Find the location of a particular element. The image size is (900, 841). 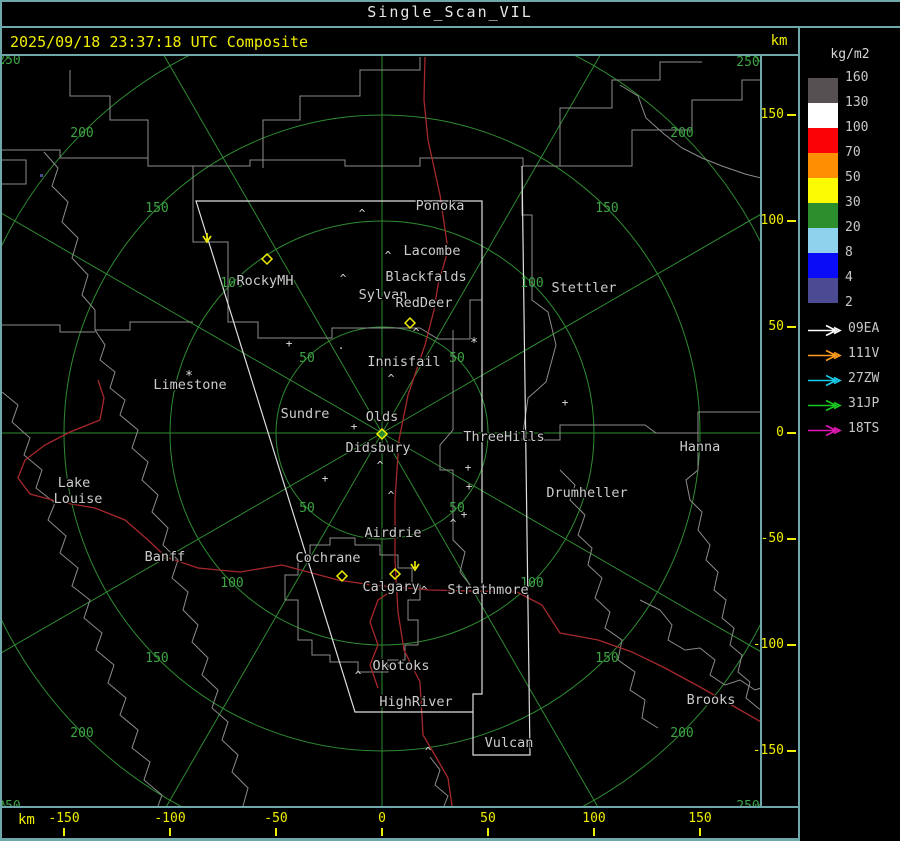

bottom-axis-tick-label: 150 is located at coordinates (700, 818).